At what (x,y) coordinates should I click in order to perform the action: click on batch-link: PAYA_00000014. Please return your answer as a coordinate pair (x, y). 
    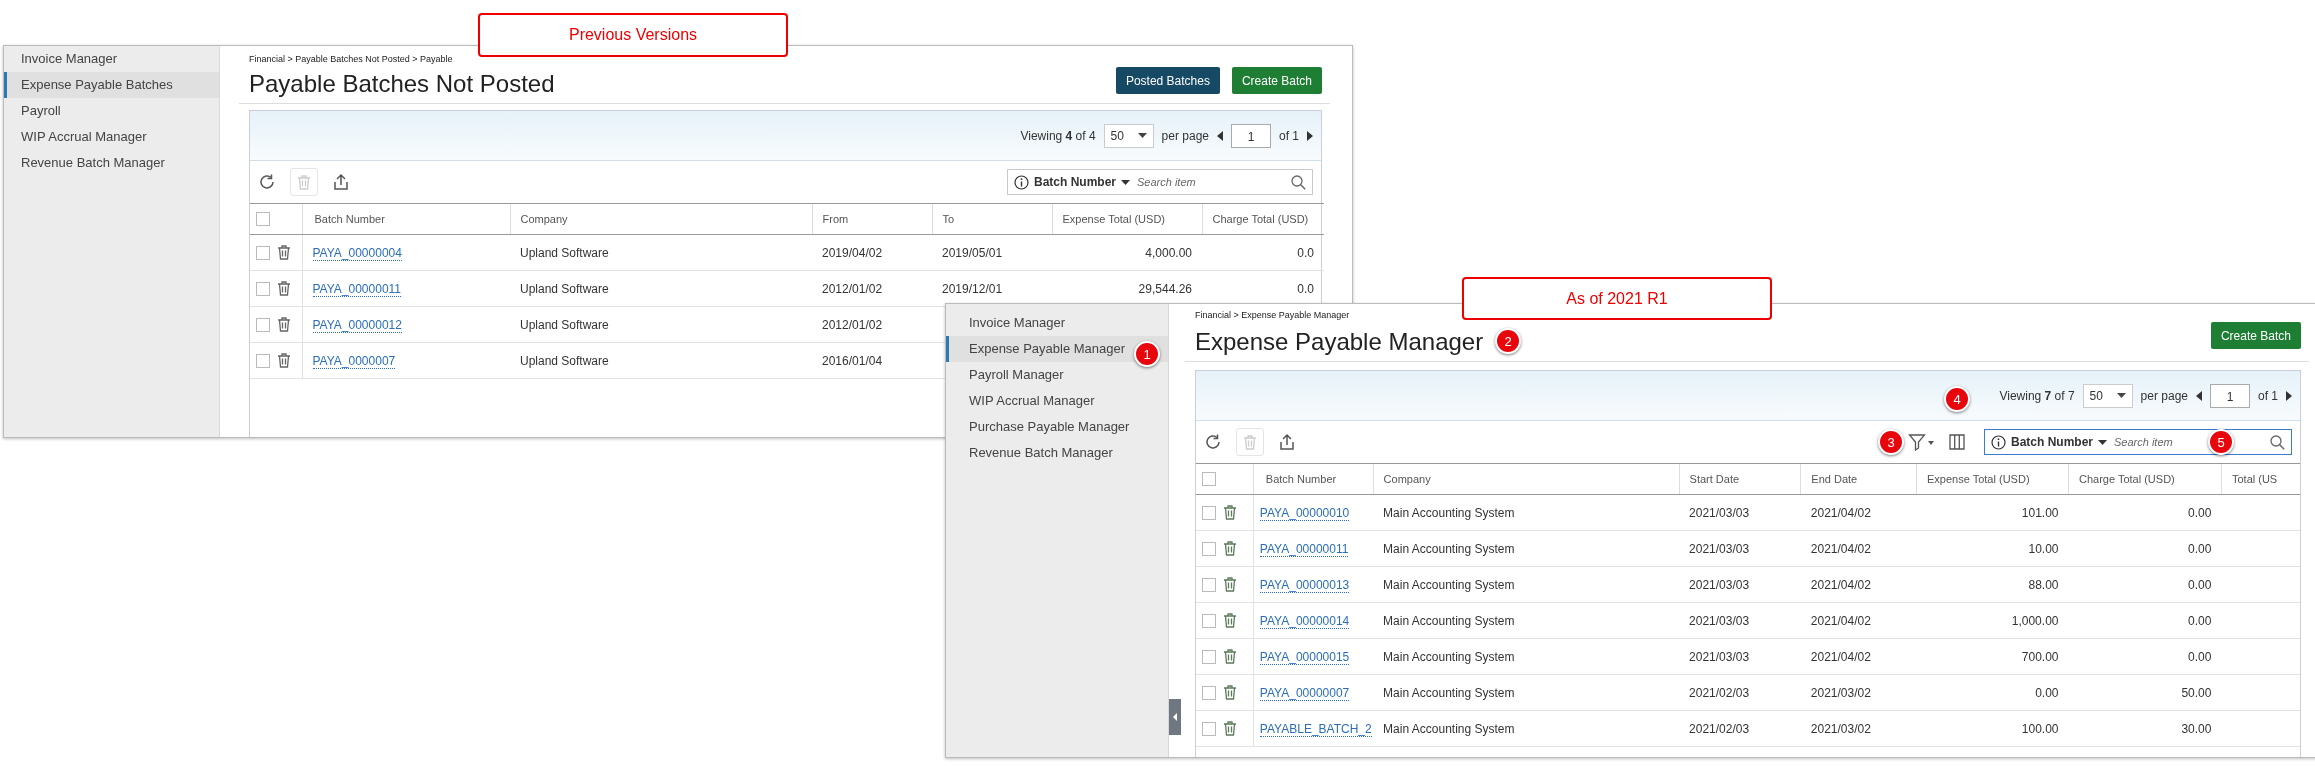
    Looking at the image, I should click on (1304, 621).